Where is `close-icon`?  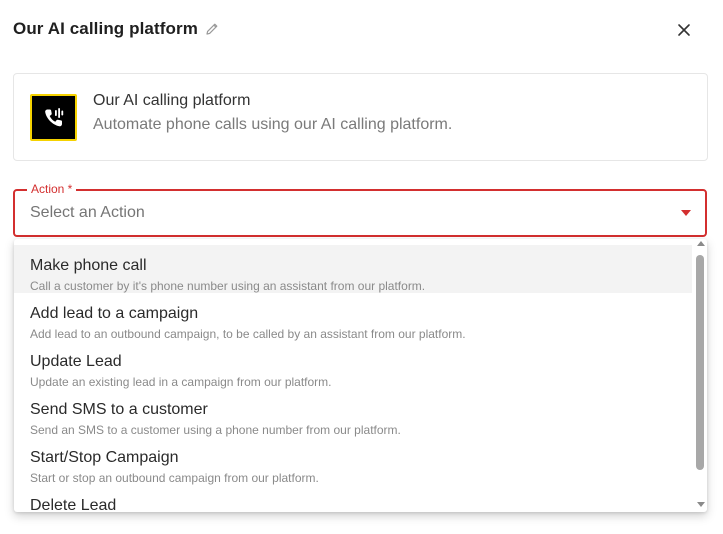
close-icon is located at coordinates (684, 30).